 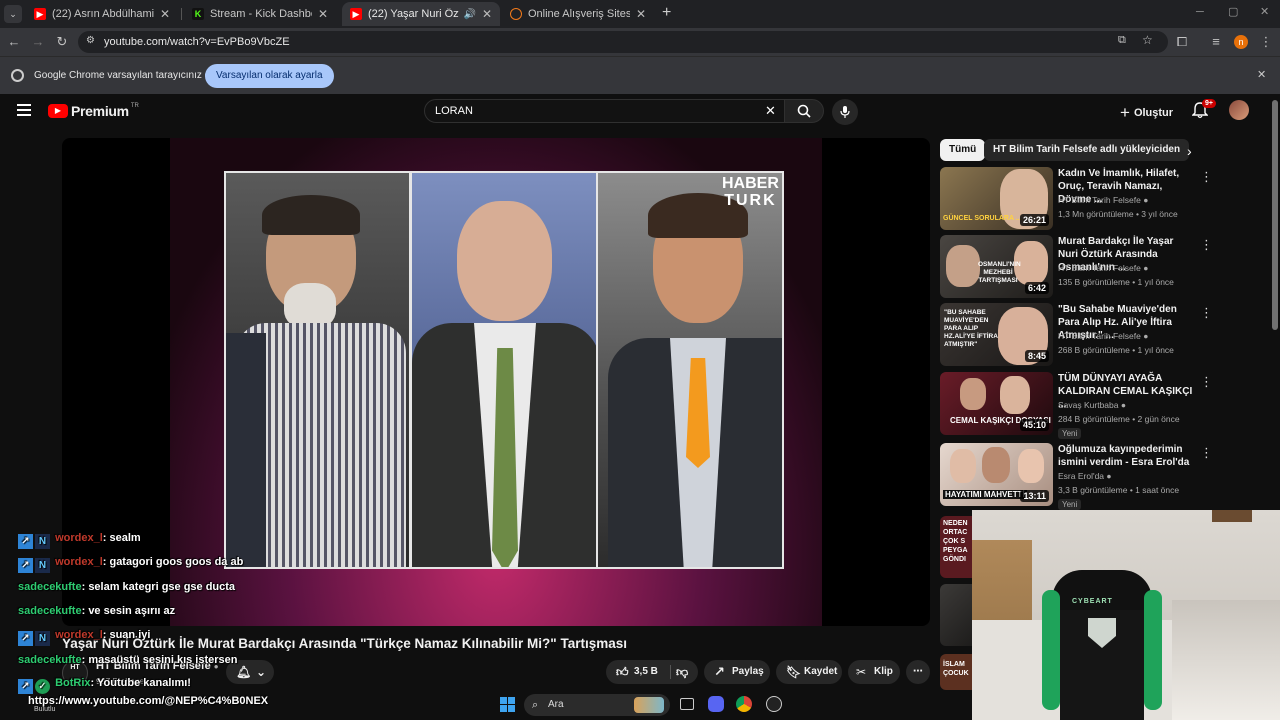 I want to click on webcam-overlay: CYBEART, so click(x=1126, y=615).